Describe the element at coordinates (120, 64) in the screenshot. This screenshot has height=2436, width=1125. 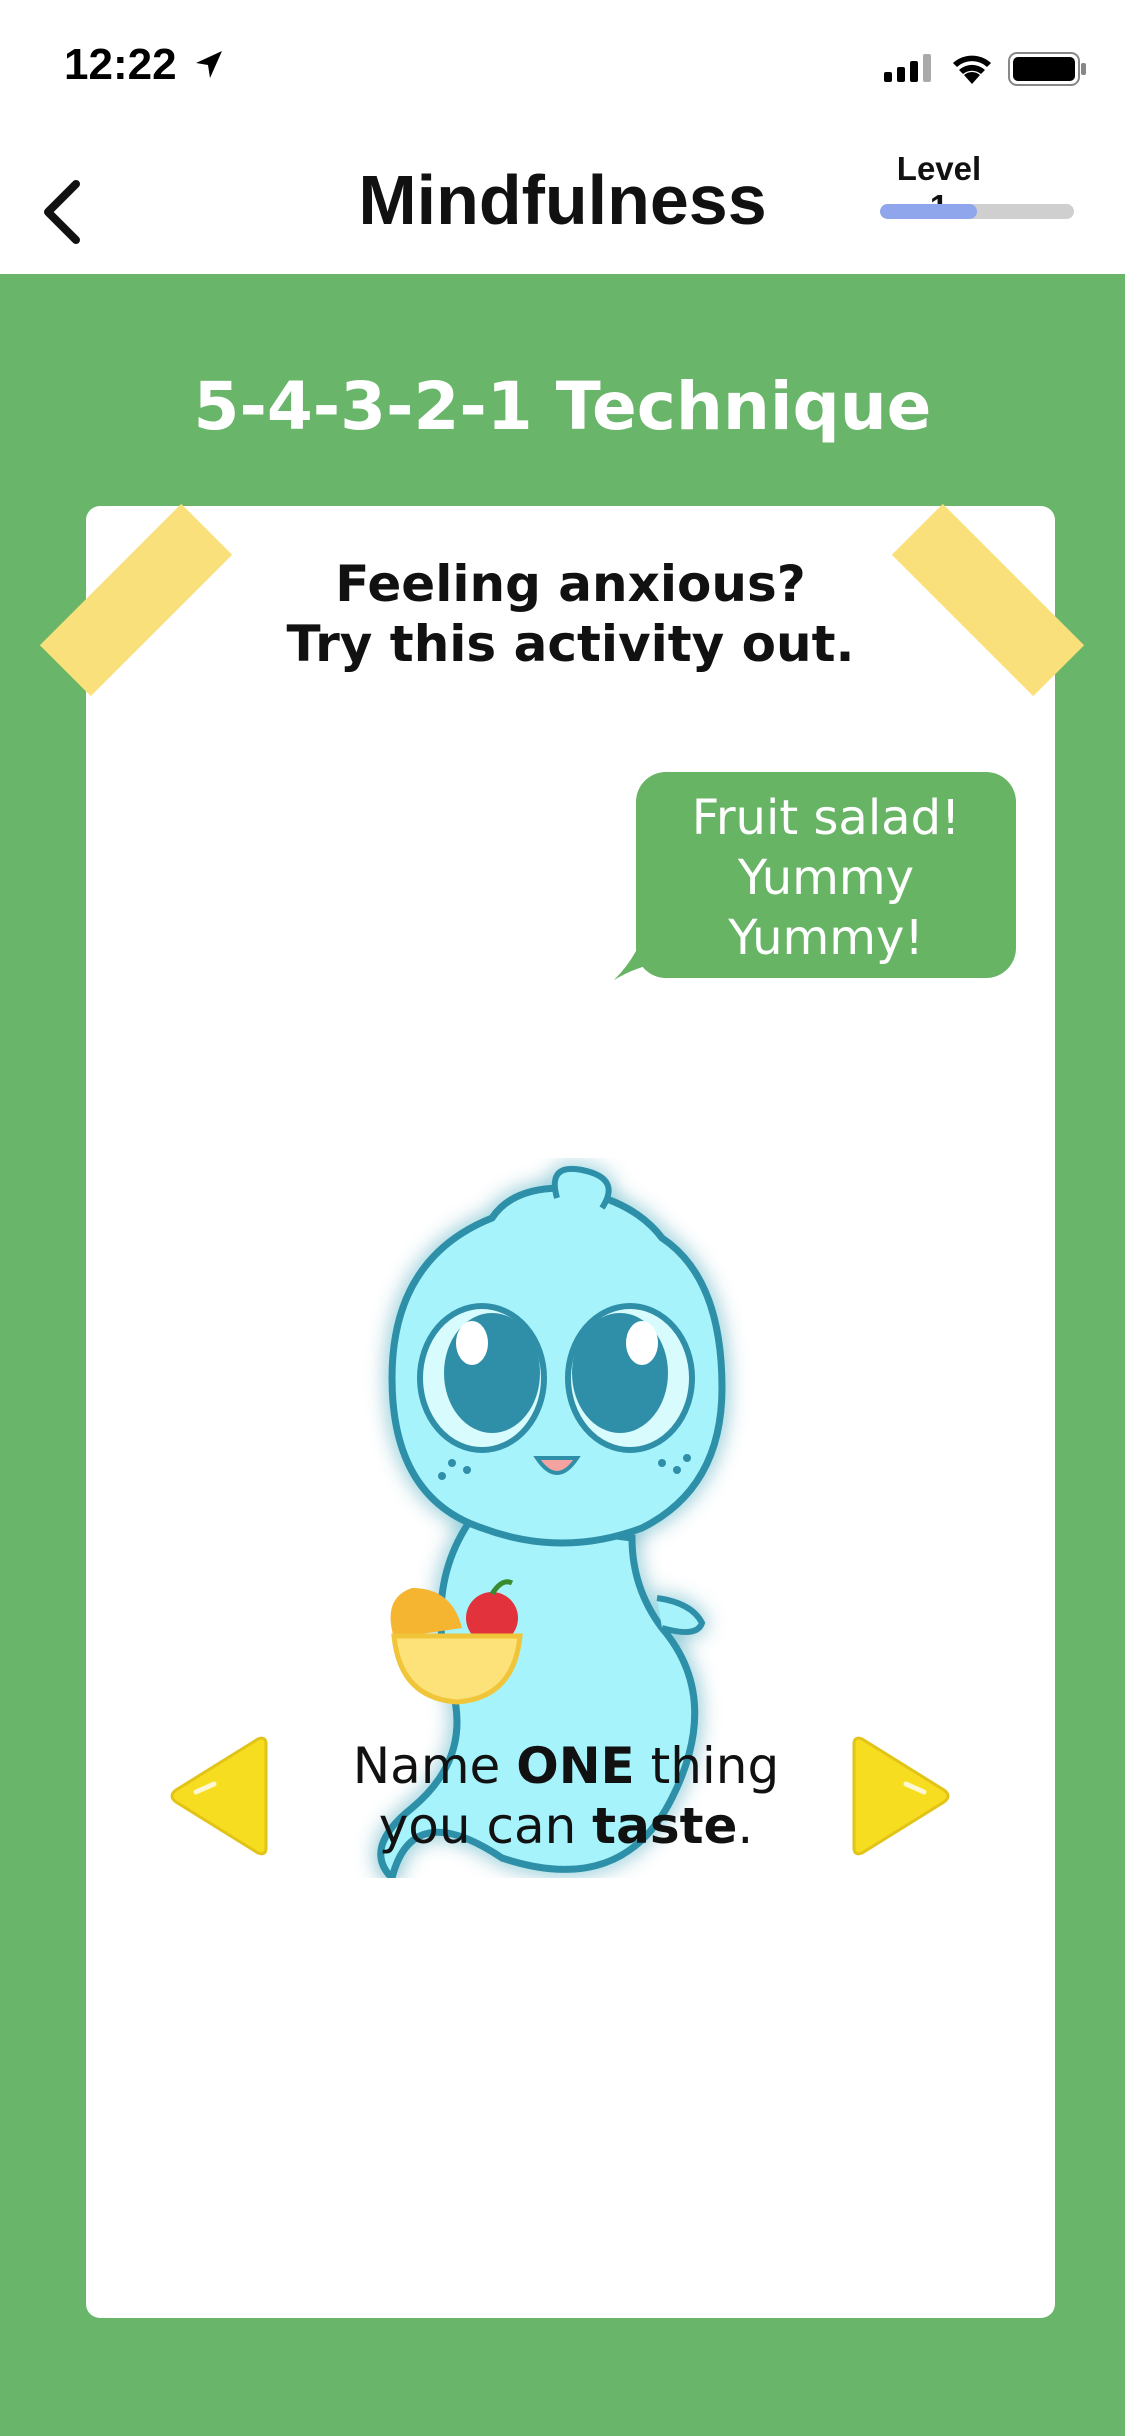
I see `status-time: 12:22` at that location.